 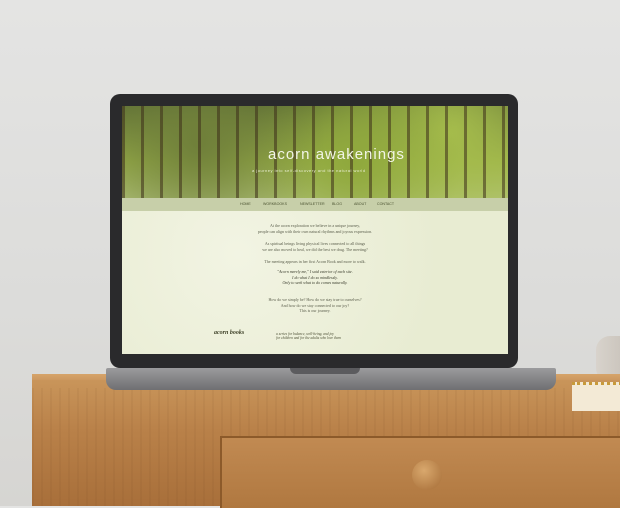 I want to click on site-title: acorn awakenings, so click(x=336, y=154).